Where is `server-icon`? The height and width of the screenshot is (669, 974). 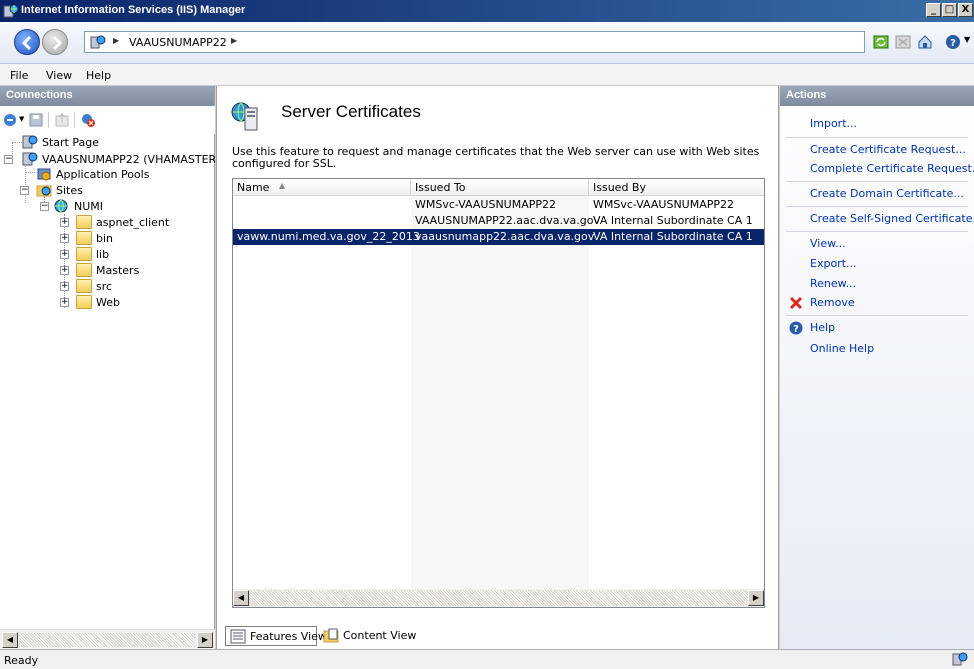 server-icon is located at coordinates (30, 159).